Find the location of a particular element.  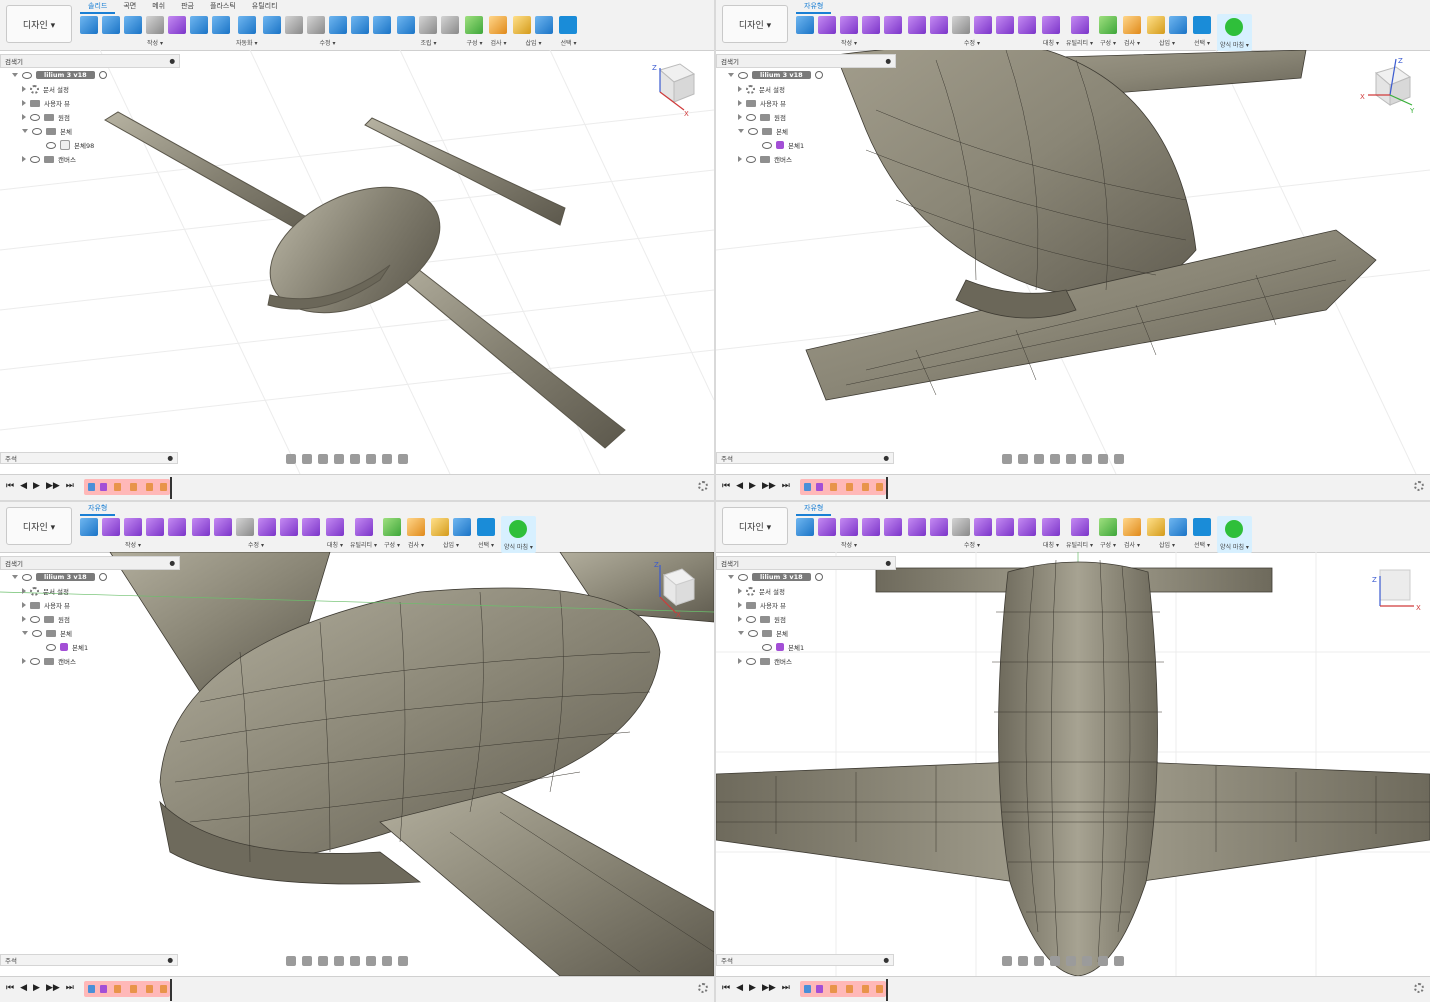

group-label: 구성 ▾ is located at coordinates (1108, 544).